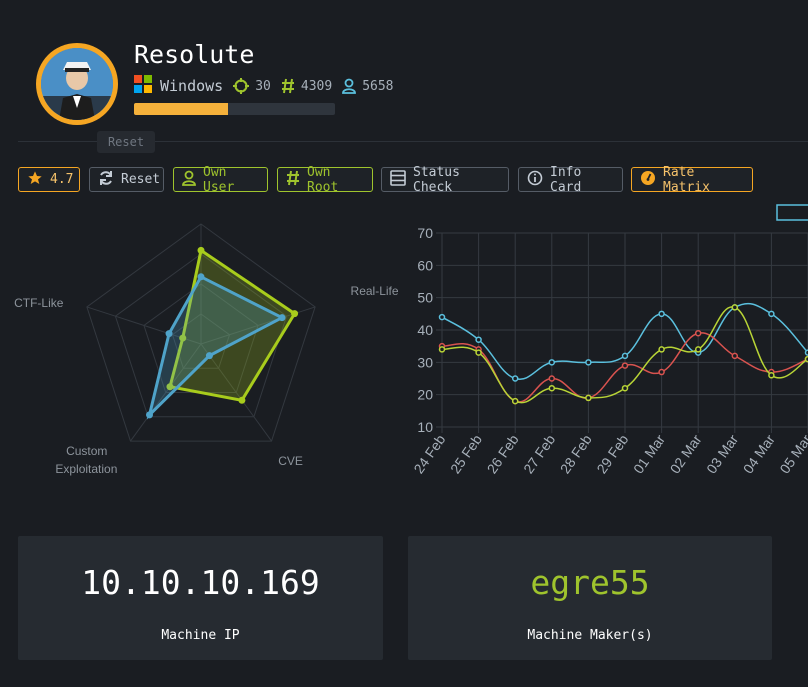 This screenshot has width=808, height=687. What do you see at coordinates (759, 453) in the screenshot?
I see `x-tick-label: 04 Mar` at bounding box center [759, 453].